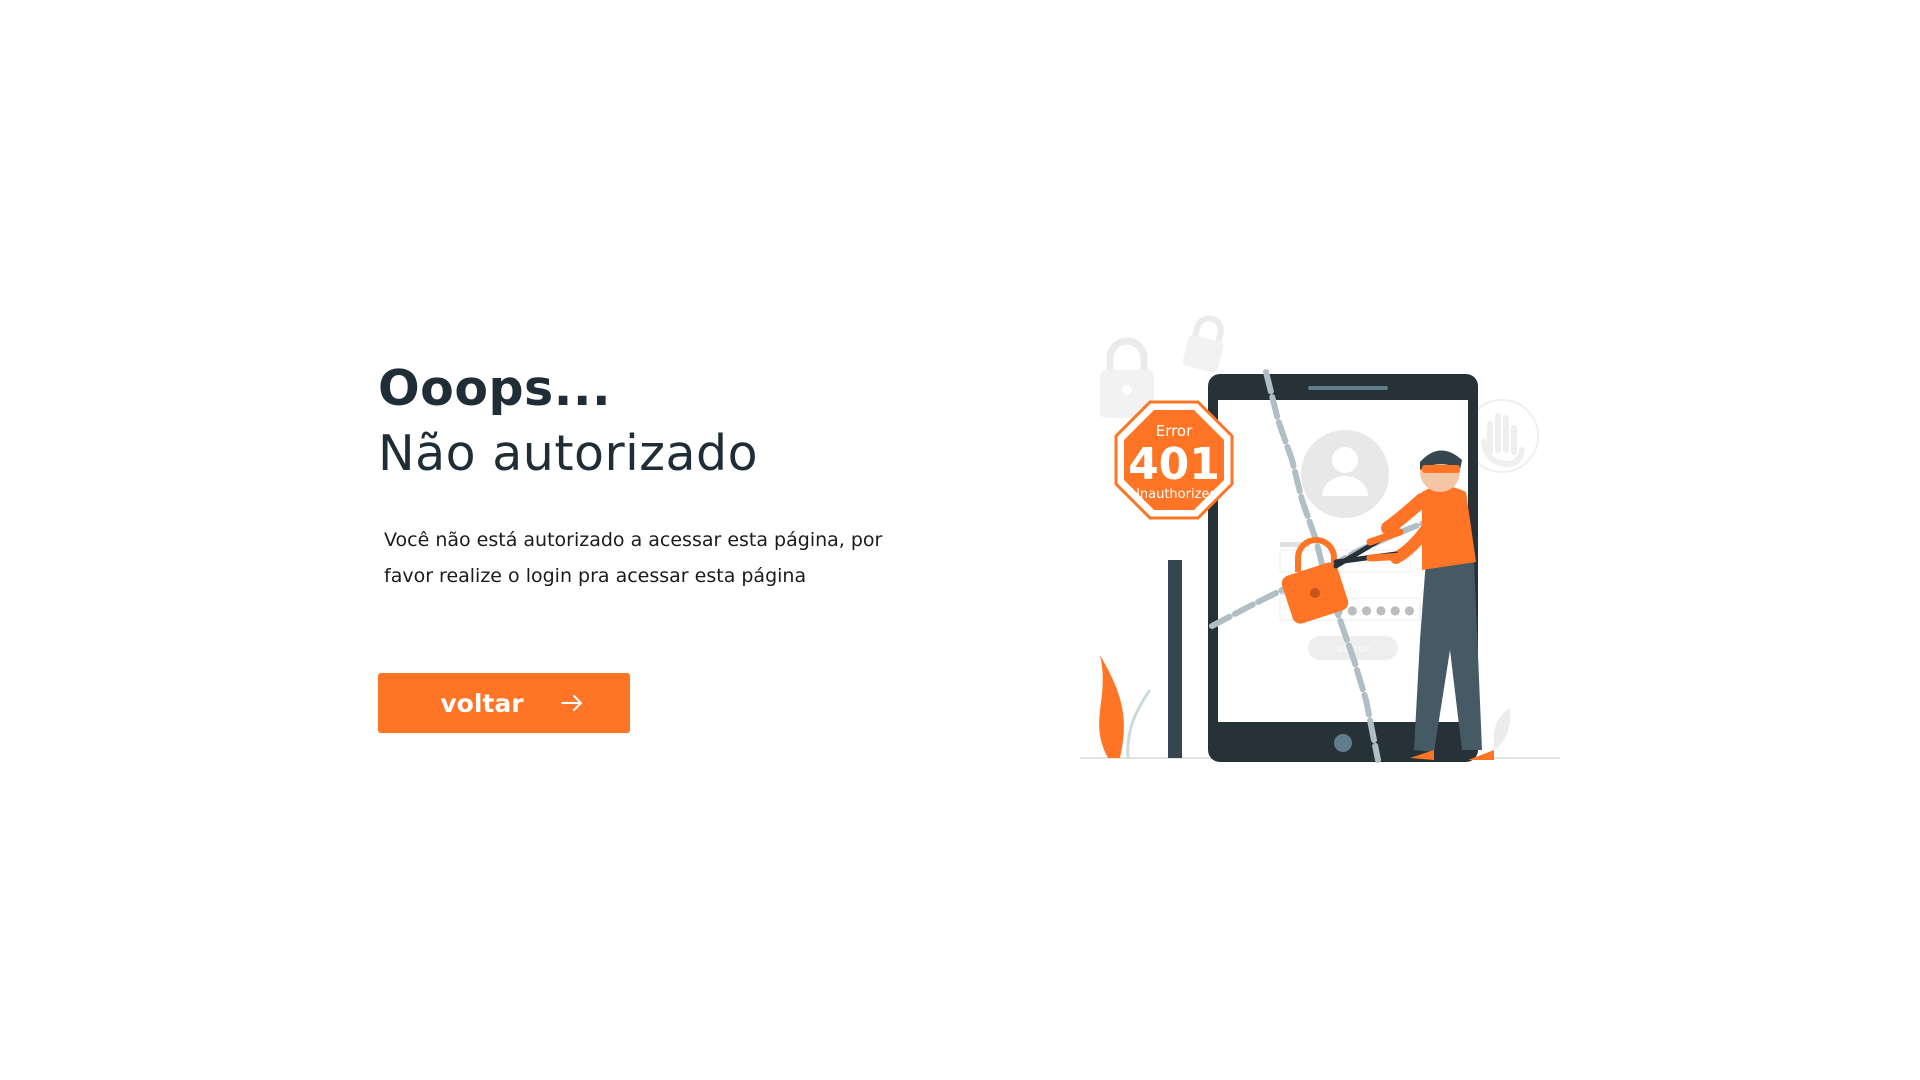 This screenshot has width=1920, height=1080. What do you see at coordinates (1203, 344) in the screenshot?
I see `padlock-icon` at bounding box center [1203, 344].